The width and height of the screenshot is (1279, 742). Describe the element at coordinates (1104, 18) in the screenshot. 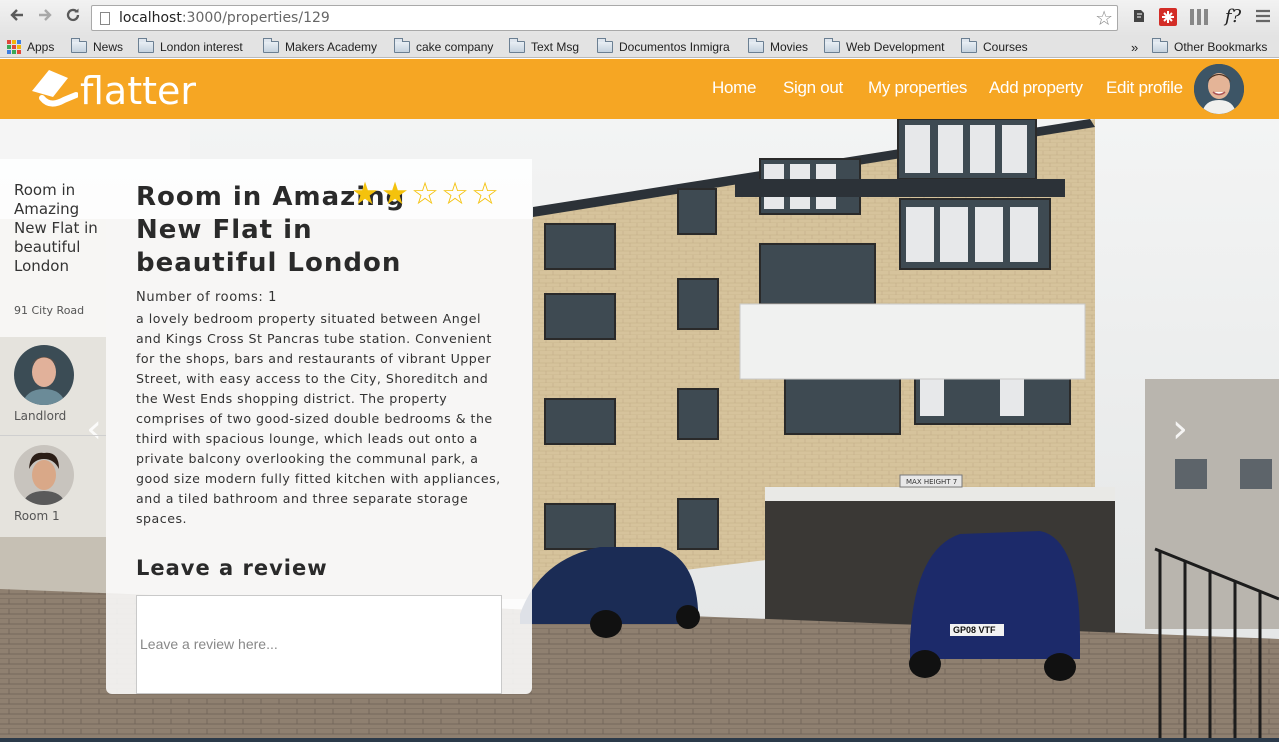

I see `bookmark-star-icon: ☆` at that location.